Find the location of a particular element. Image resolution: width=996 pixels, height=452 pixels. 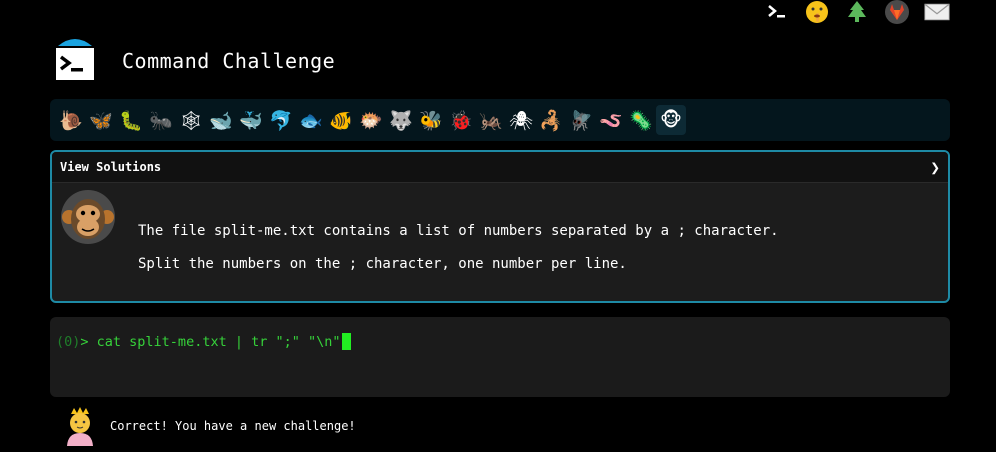

terminal-icon is located at coordinates (777, 12).